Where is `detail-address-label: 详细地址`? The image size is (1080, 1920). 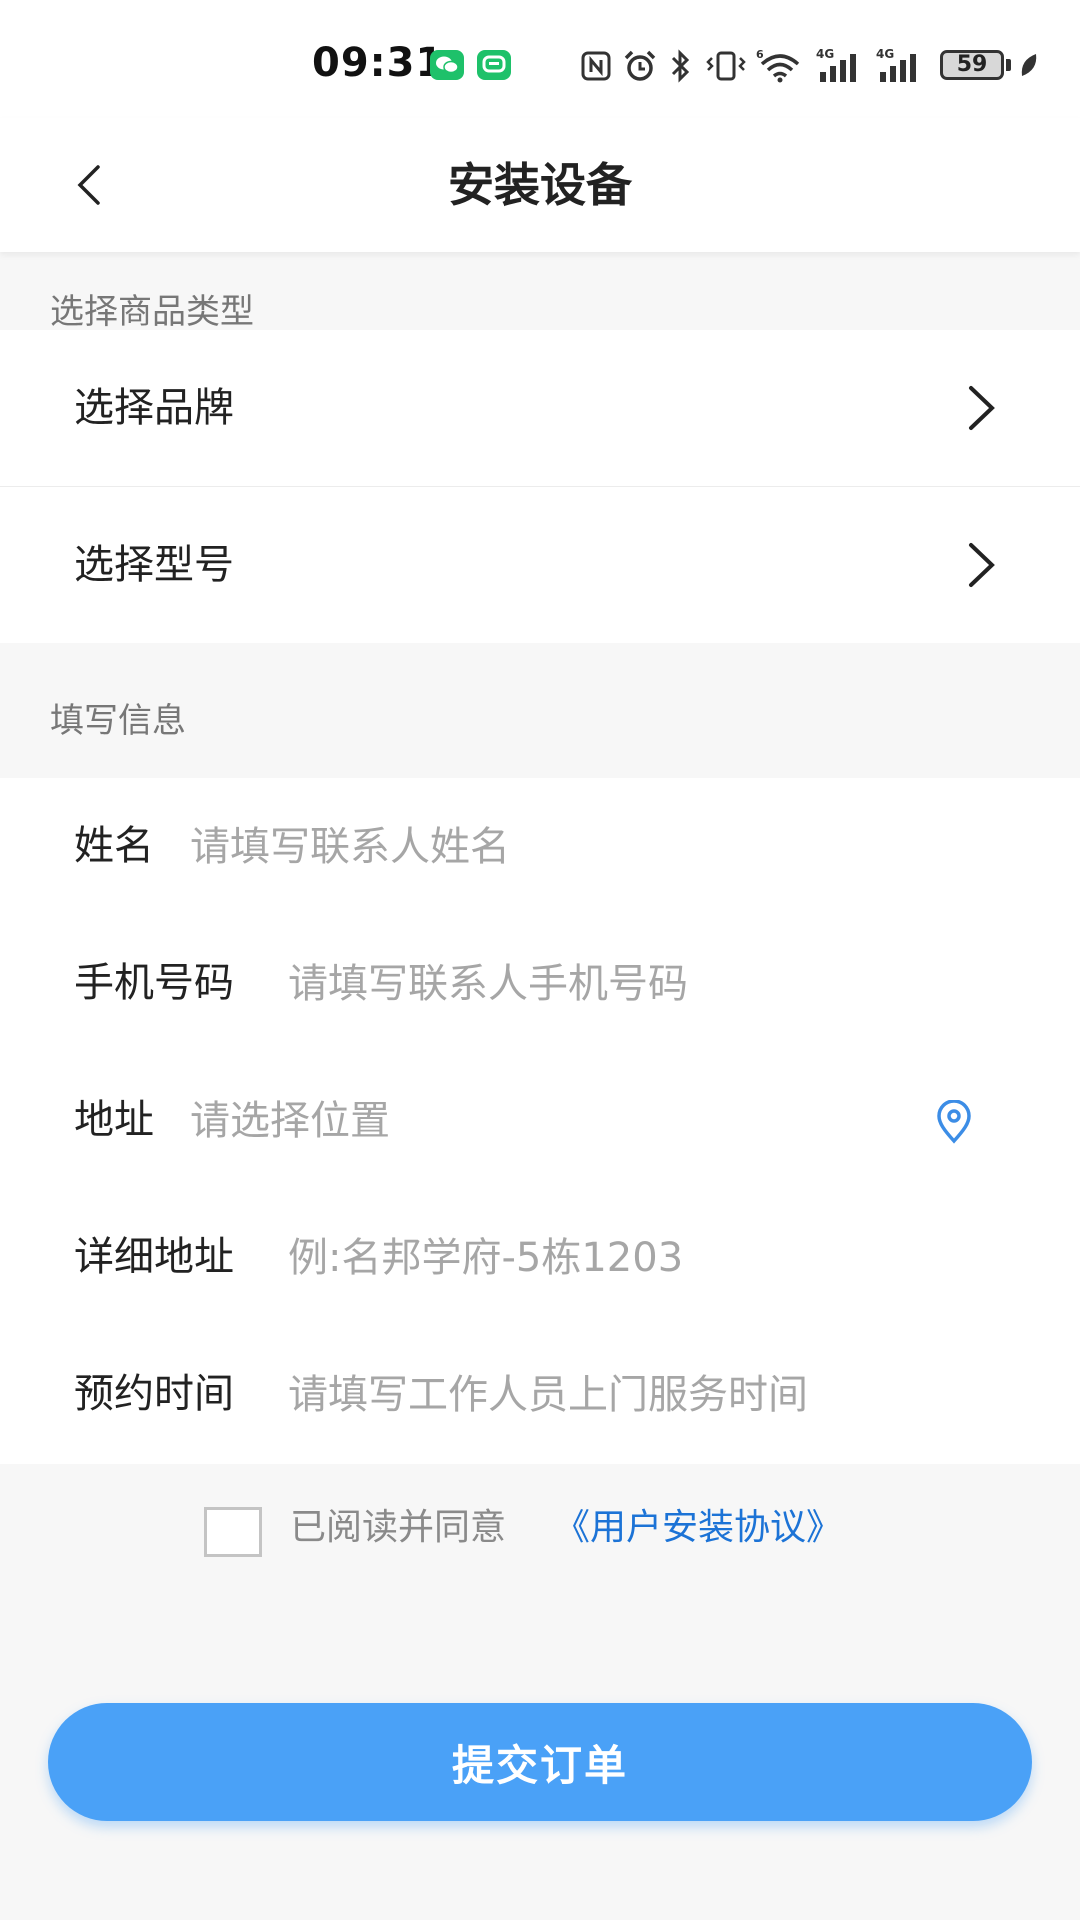
detail-address-label: 详细地址 is located at coordinates (154, 1257).